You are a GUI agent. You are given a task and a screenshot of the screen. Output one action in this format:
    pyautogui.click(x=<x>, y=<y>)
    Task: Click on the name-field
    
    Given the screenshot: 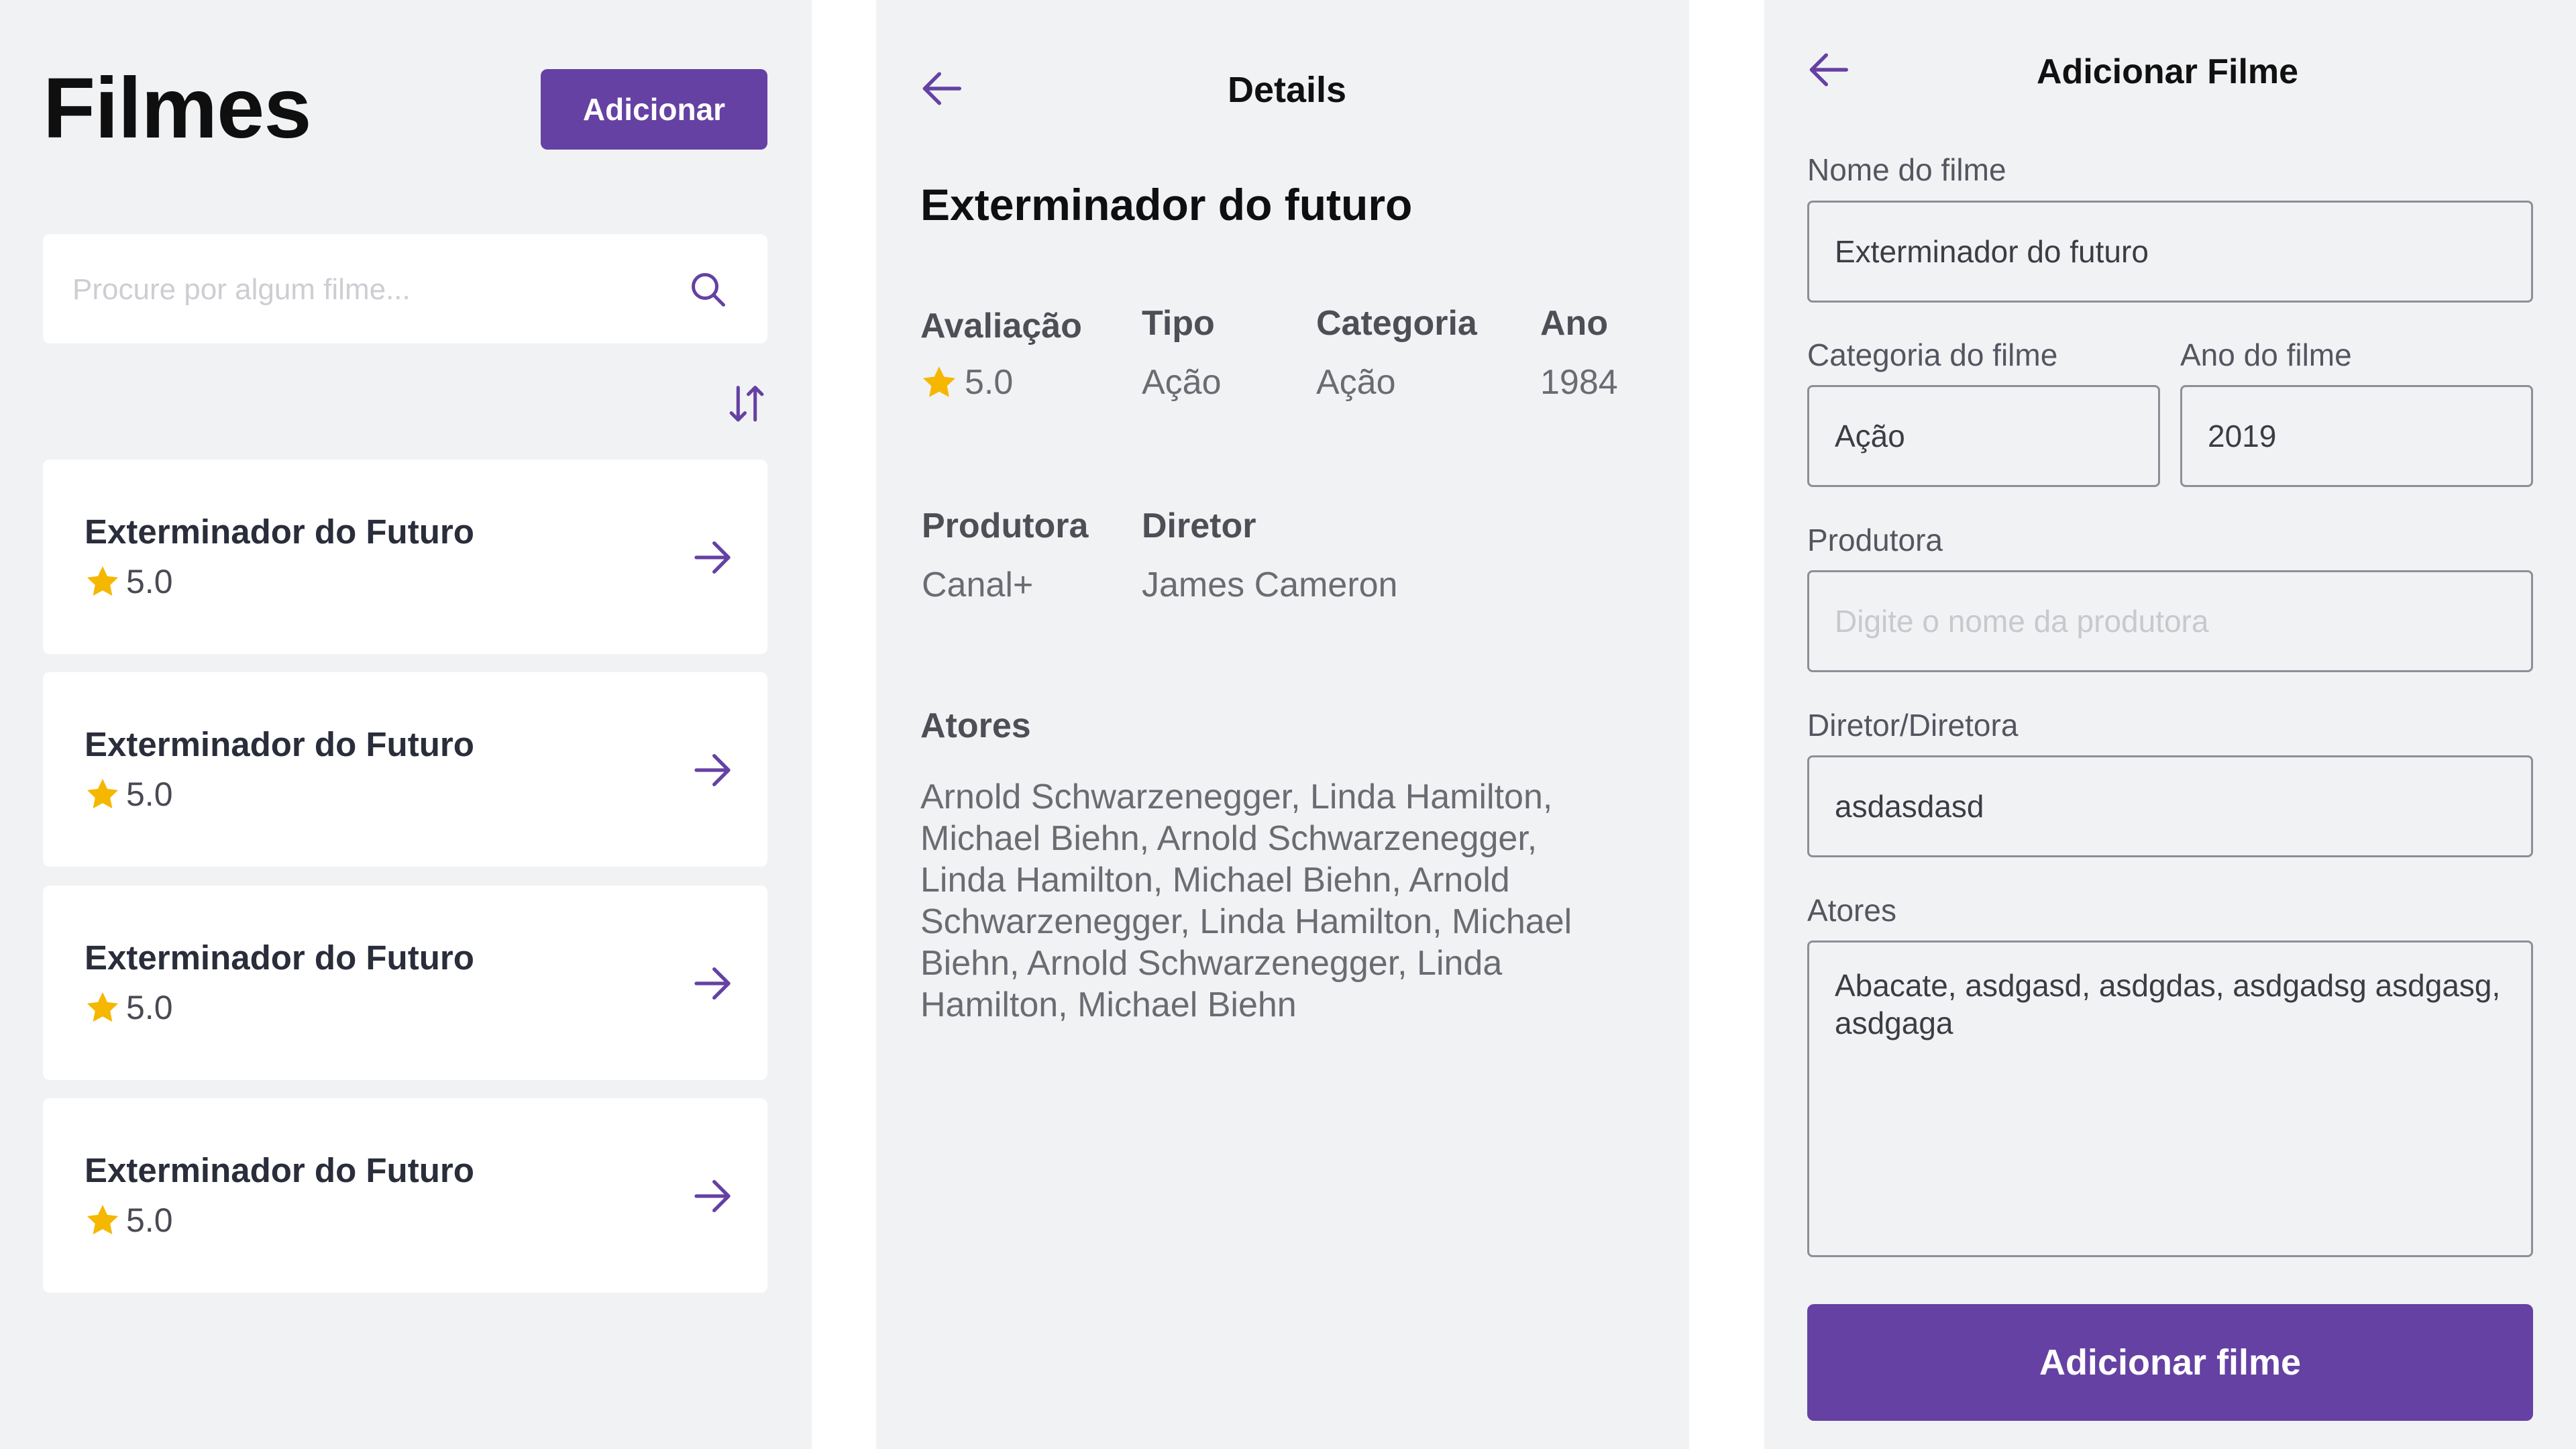 What is the action you would take?
    pyautogui.click(x=2170, y=252)
    